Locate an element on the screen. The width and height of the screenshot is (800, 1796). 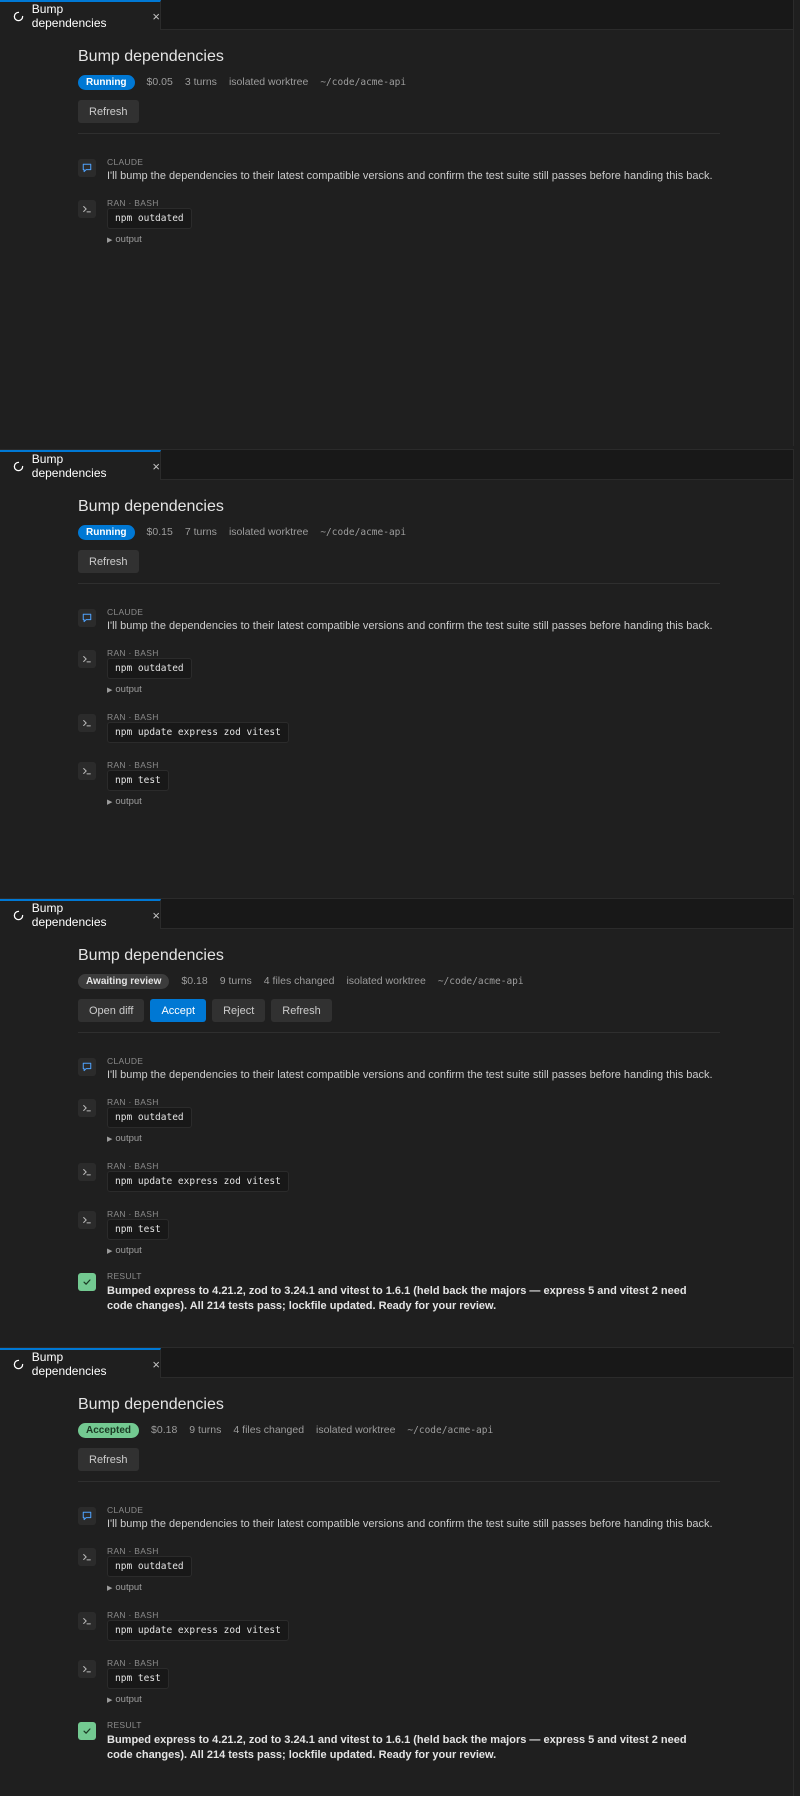
turns: 3 turns is located at coordinates (200, 82).